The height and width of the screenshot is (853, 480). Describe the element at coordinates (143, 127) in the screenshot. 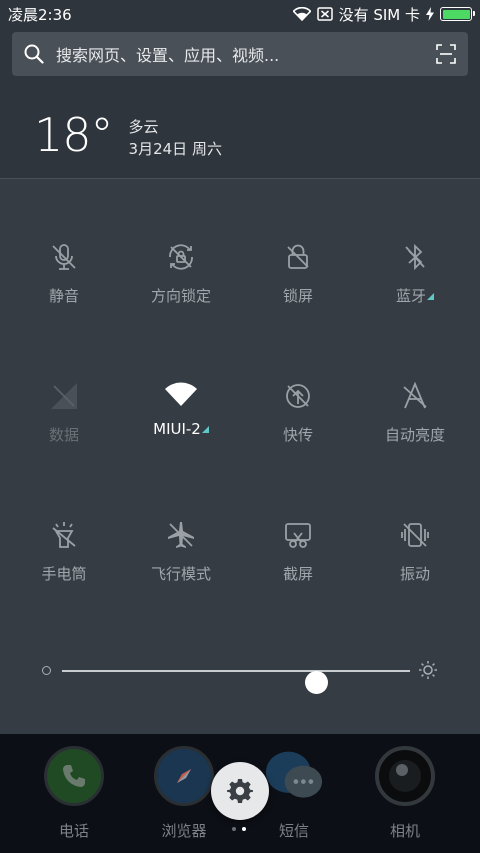

I see `weather-condition: 多云` at that location.